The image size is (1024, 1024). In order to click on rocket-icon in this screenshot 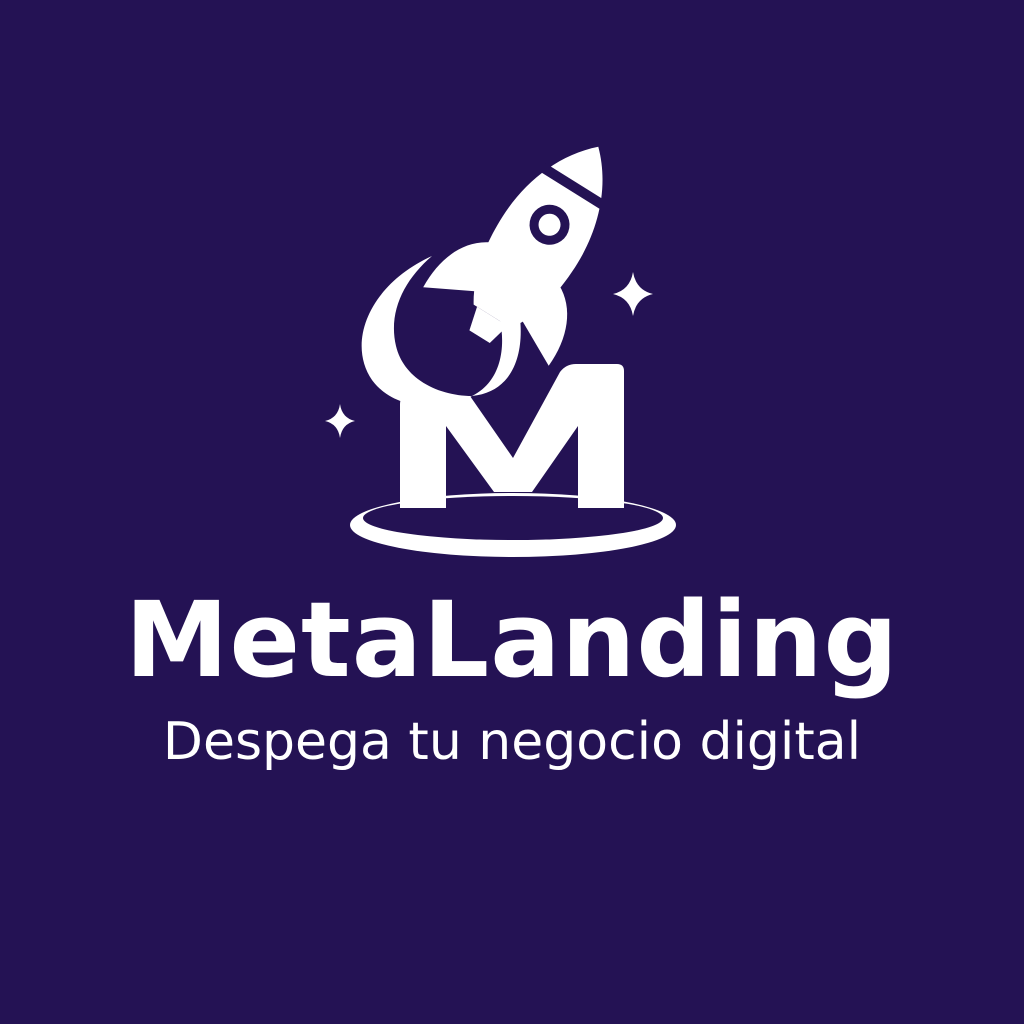, I will do `click(515, 256)`.